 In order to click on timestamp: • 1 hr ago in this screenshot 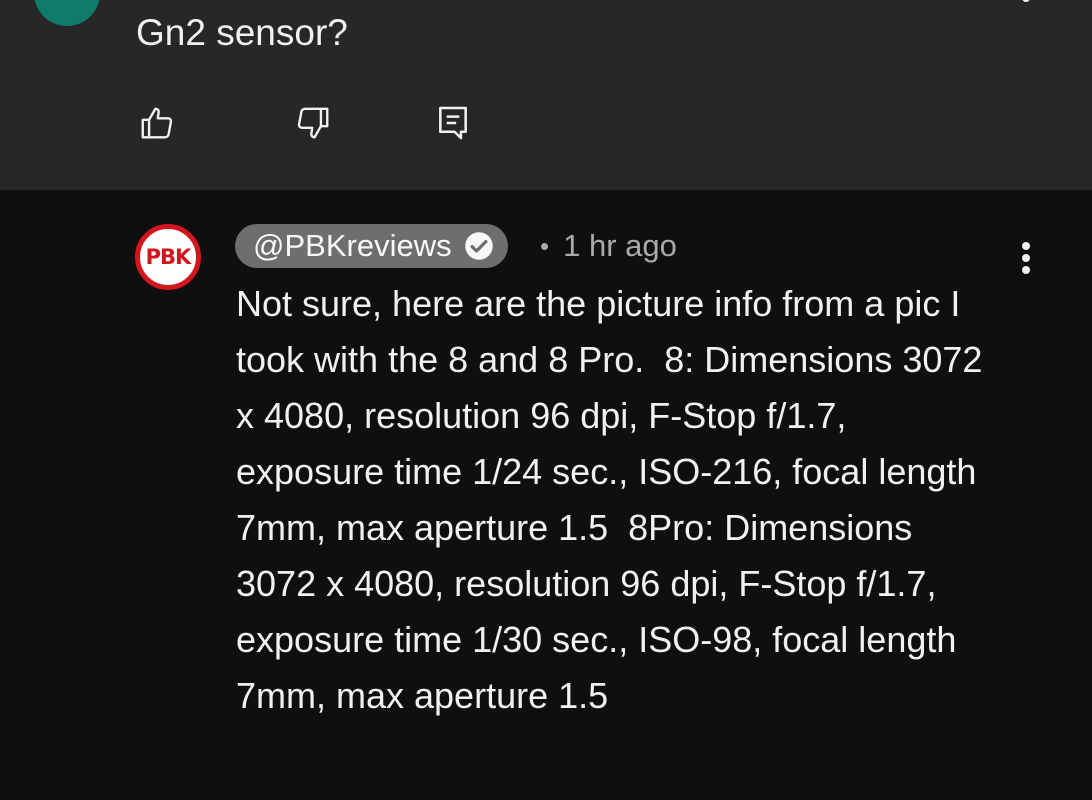, I will do `click(608, 246)`.